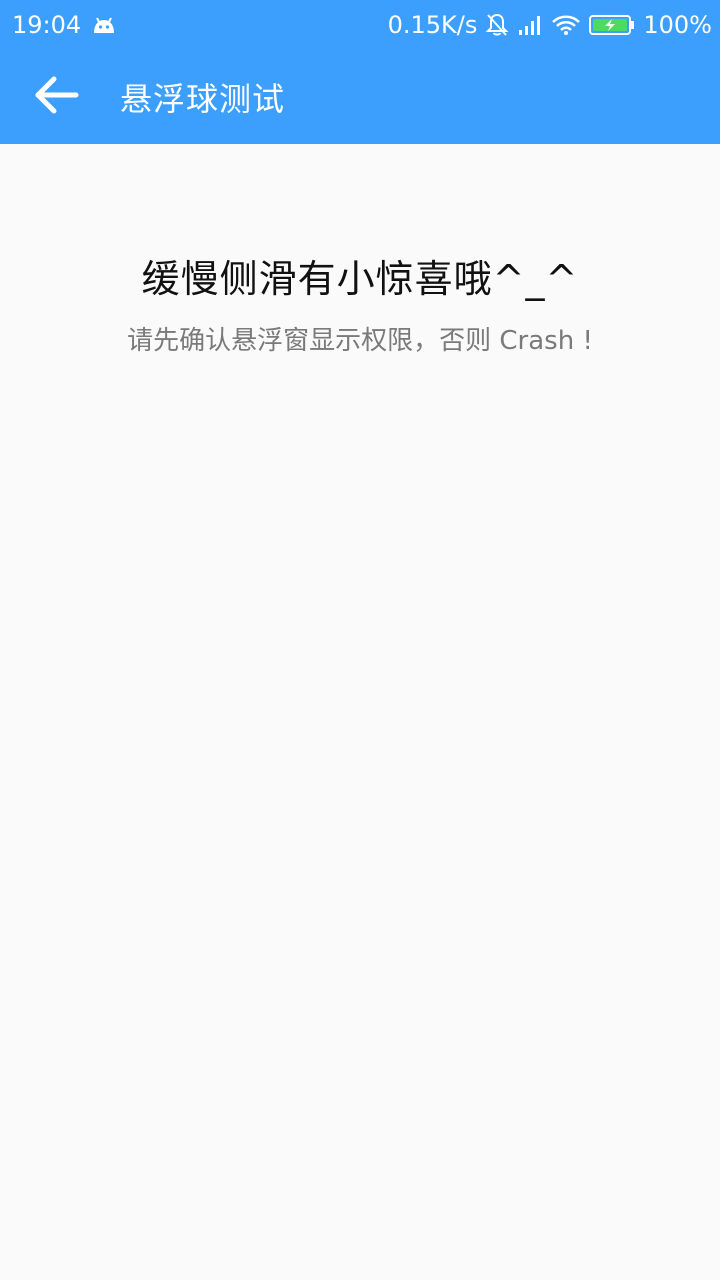 The width and height of the screenshot is (720, 1280). Describe the element at coordinates (497, 25) in the screenshot. I see `bell-off-icon` at that location.